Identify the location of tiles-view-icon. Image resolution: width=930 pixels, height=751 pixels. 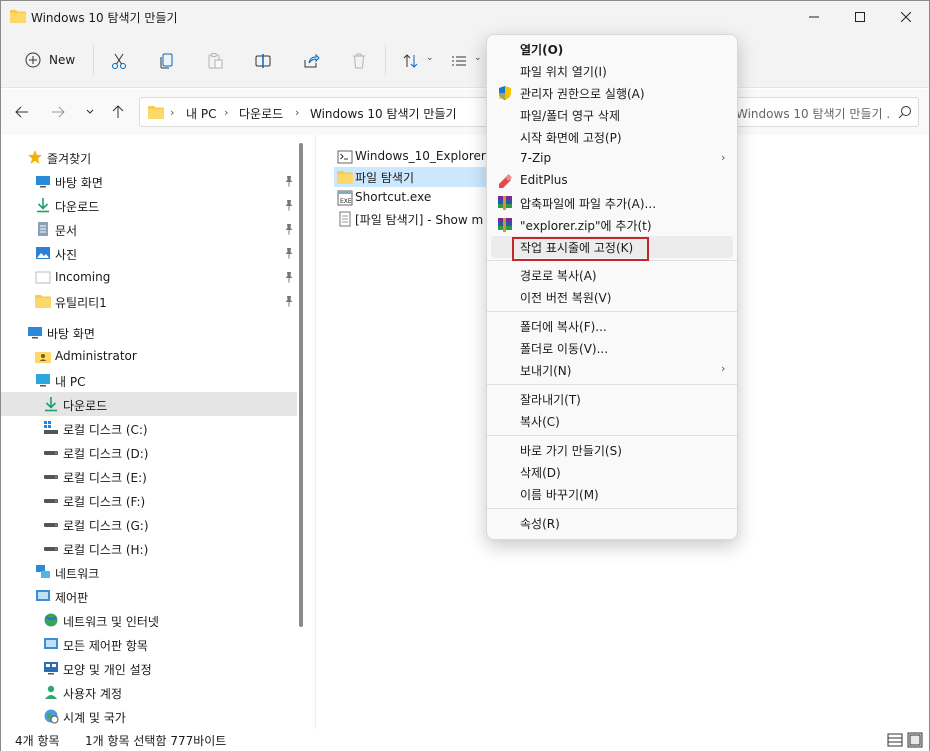
(915, 740).